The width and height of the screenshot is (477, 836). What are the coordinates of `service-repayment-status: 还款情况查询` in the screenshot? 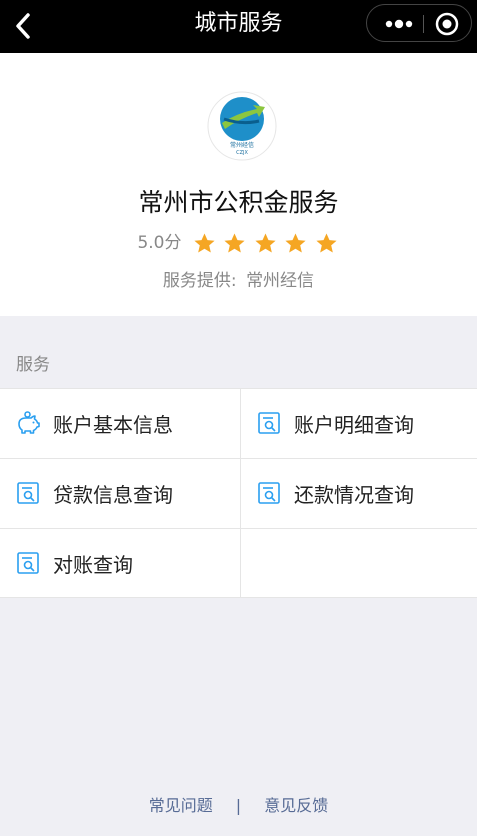 It's located at (359, 493).